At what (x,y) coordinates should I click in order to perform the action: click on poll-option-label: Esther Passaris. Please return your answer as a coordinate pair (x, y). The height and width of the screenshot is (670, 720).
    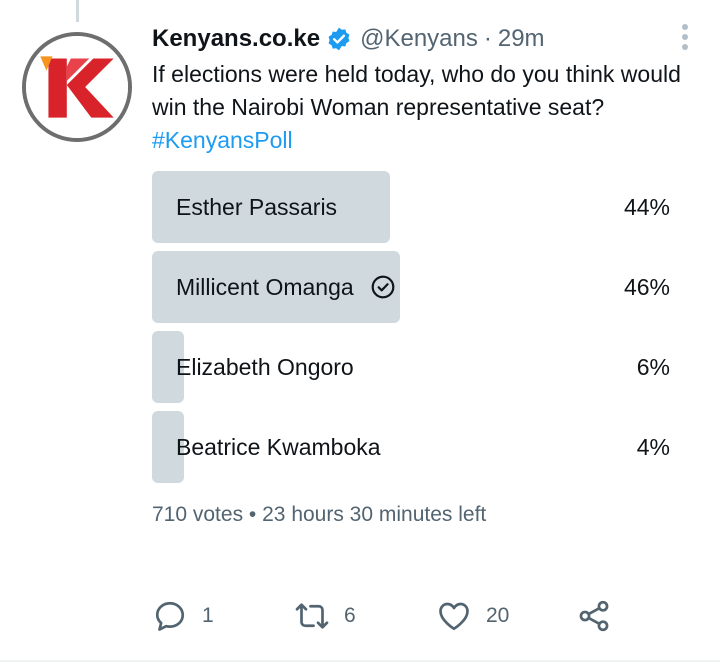
    Looking at the image, I should click on (257, 206).